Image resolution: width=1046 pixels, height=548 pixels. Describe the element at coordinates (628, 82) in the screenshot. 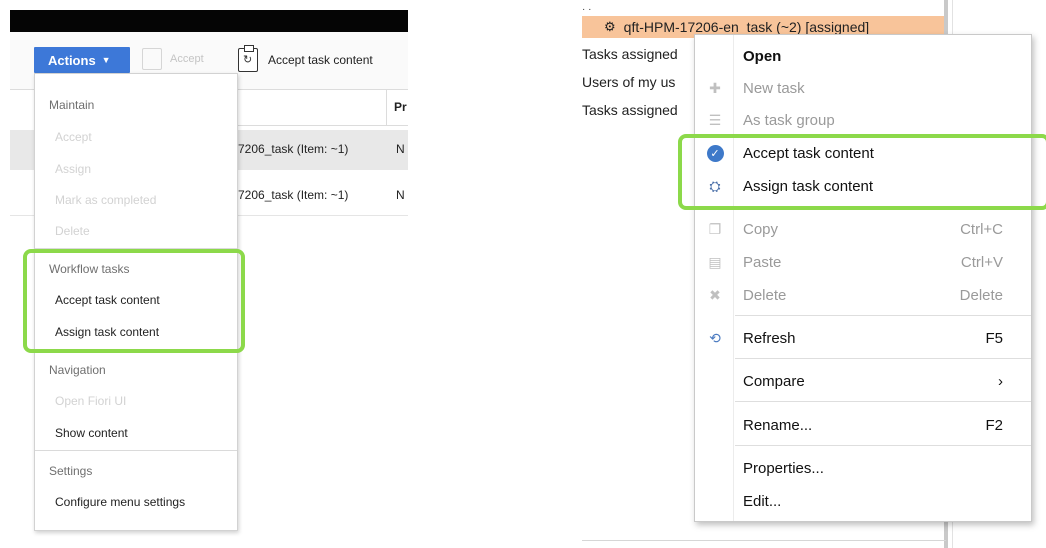

I see `tree-row: Users of my us` at that location.